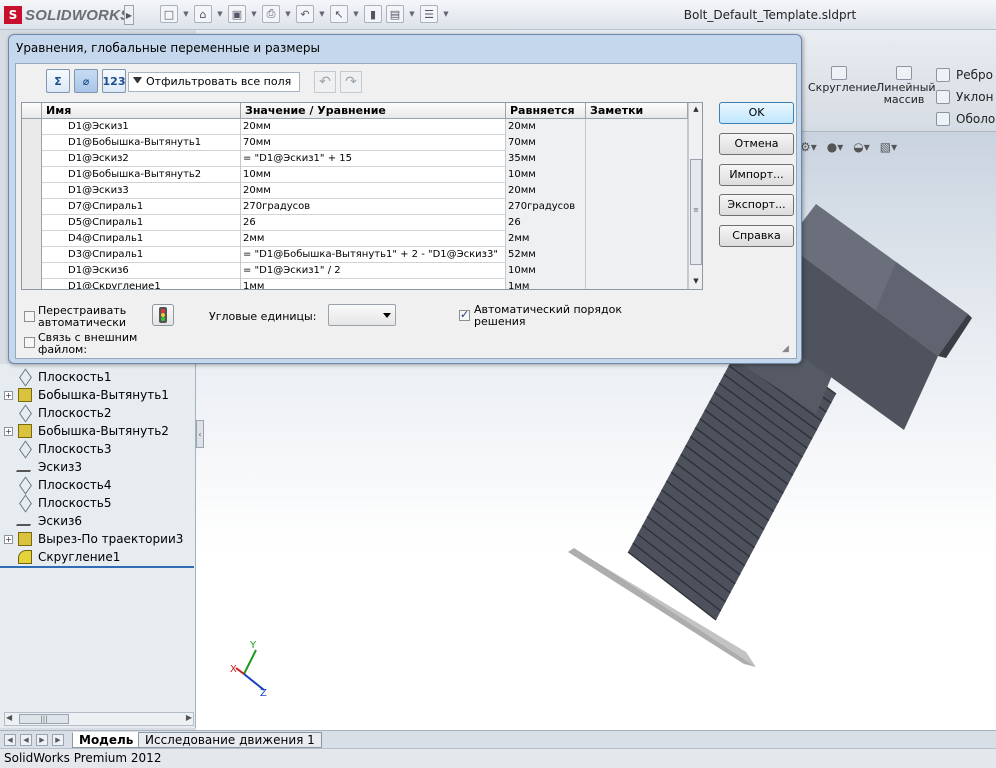 This screenshot has height=768, width=996. Describe the element at coordinates (58, 81) in the screenshot. I see `equation-view-icon: Σ` at that location.